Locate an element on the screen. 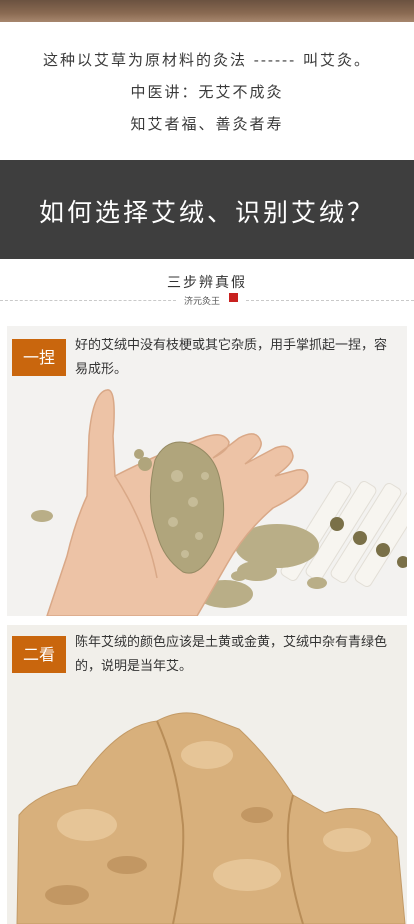 The height and width of the screenshot is (924, 414). steps-title: 三步辨真假 is located at coordinates (207, 283).